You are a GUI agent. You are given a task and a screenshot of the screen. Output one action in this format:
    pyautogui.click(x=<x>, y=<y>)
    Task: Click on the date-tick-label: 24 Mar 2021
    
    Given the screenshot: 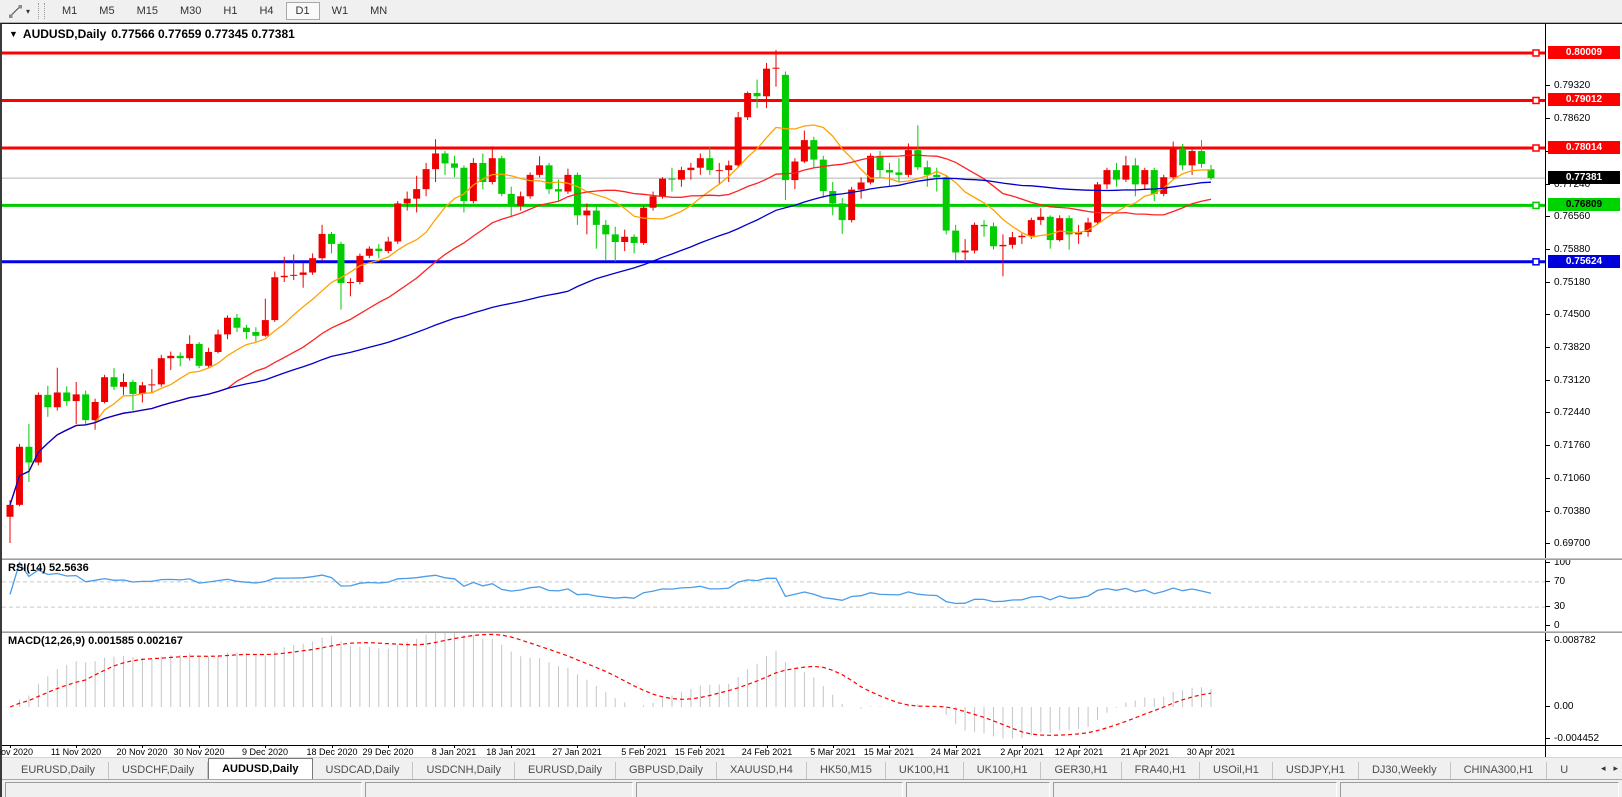 What is the action you would take?
    pyautogui.click(x=956, y=752)
    